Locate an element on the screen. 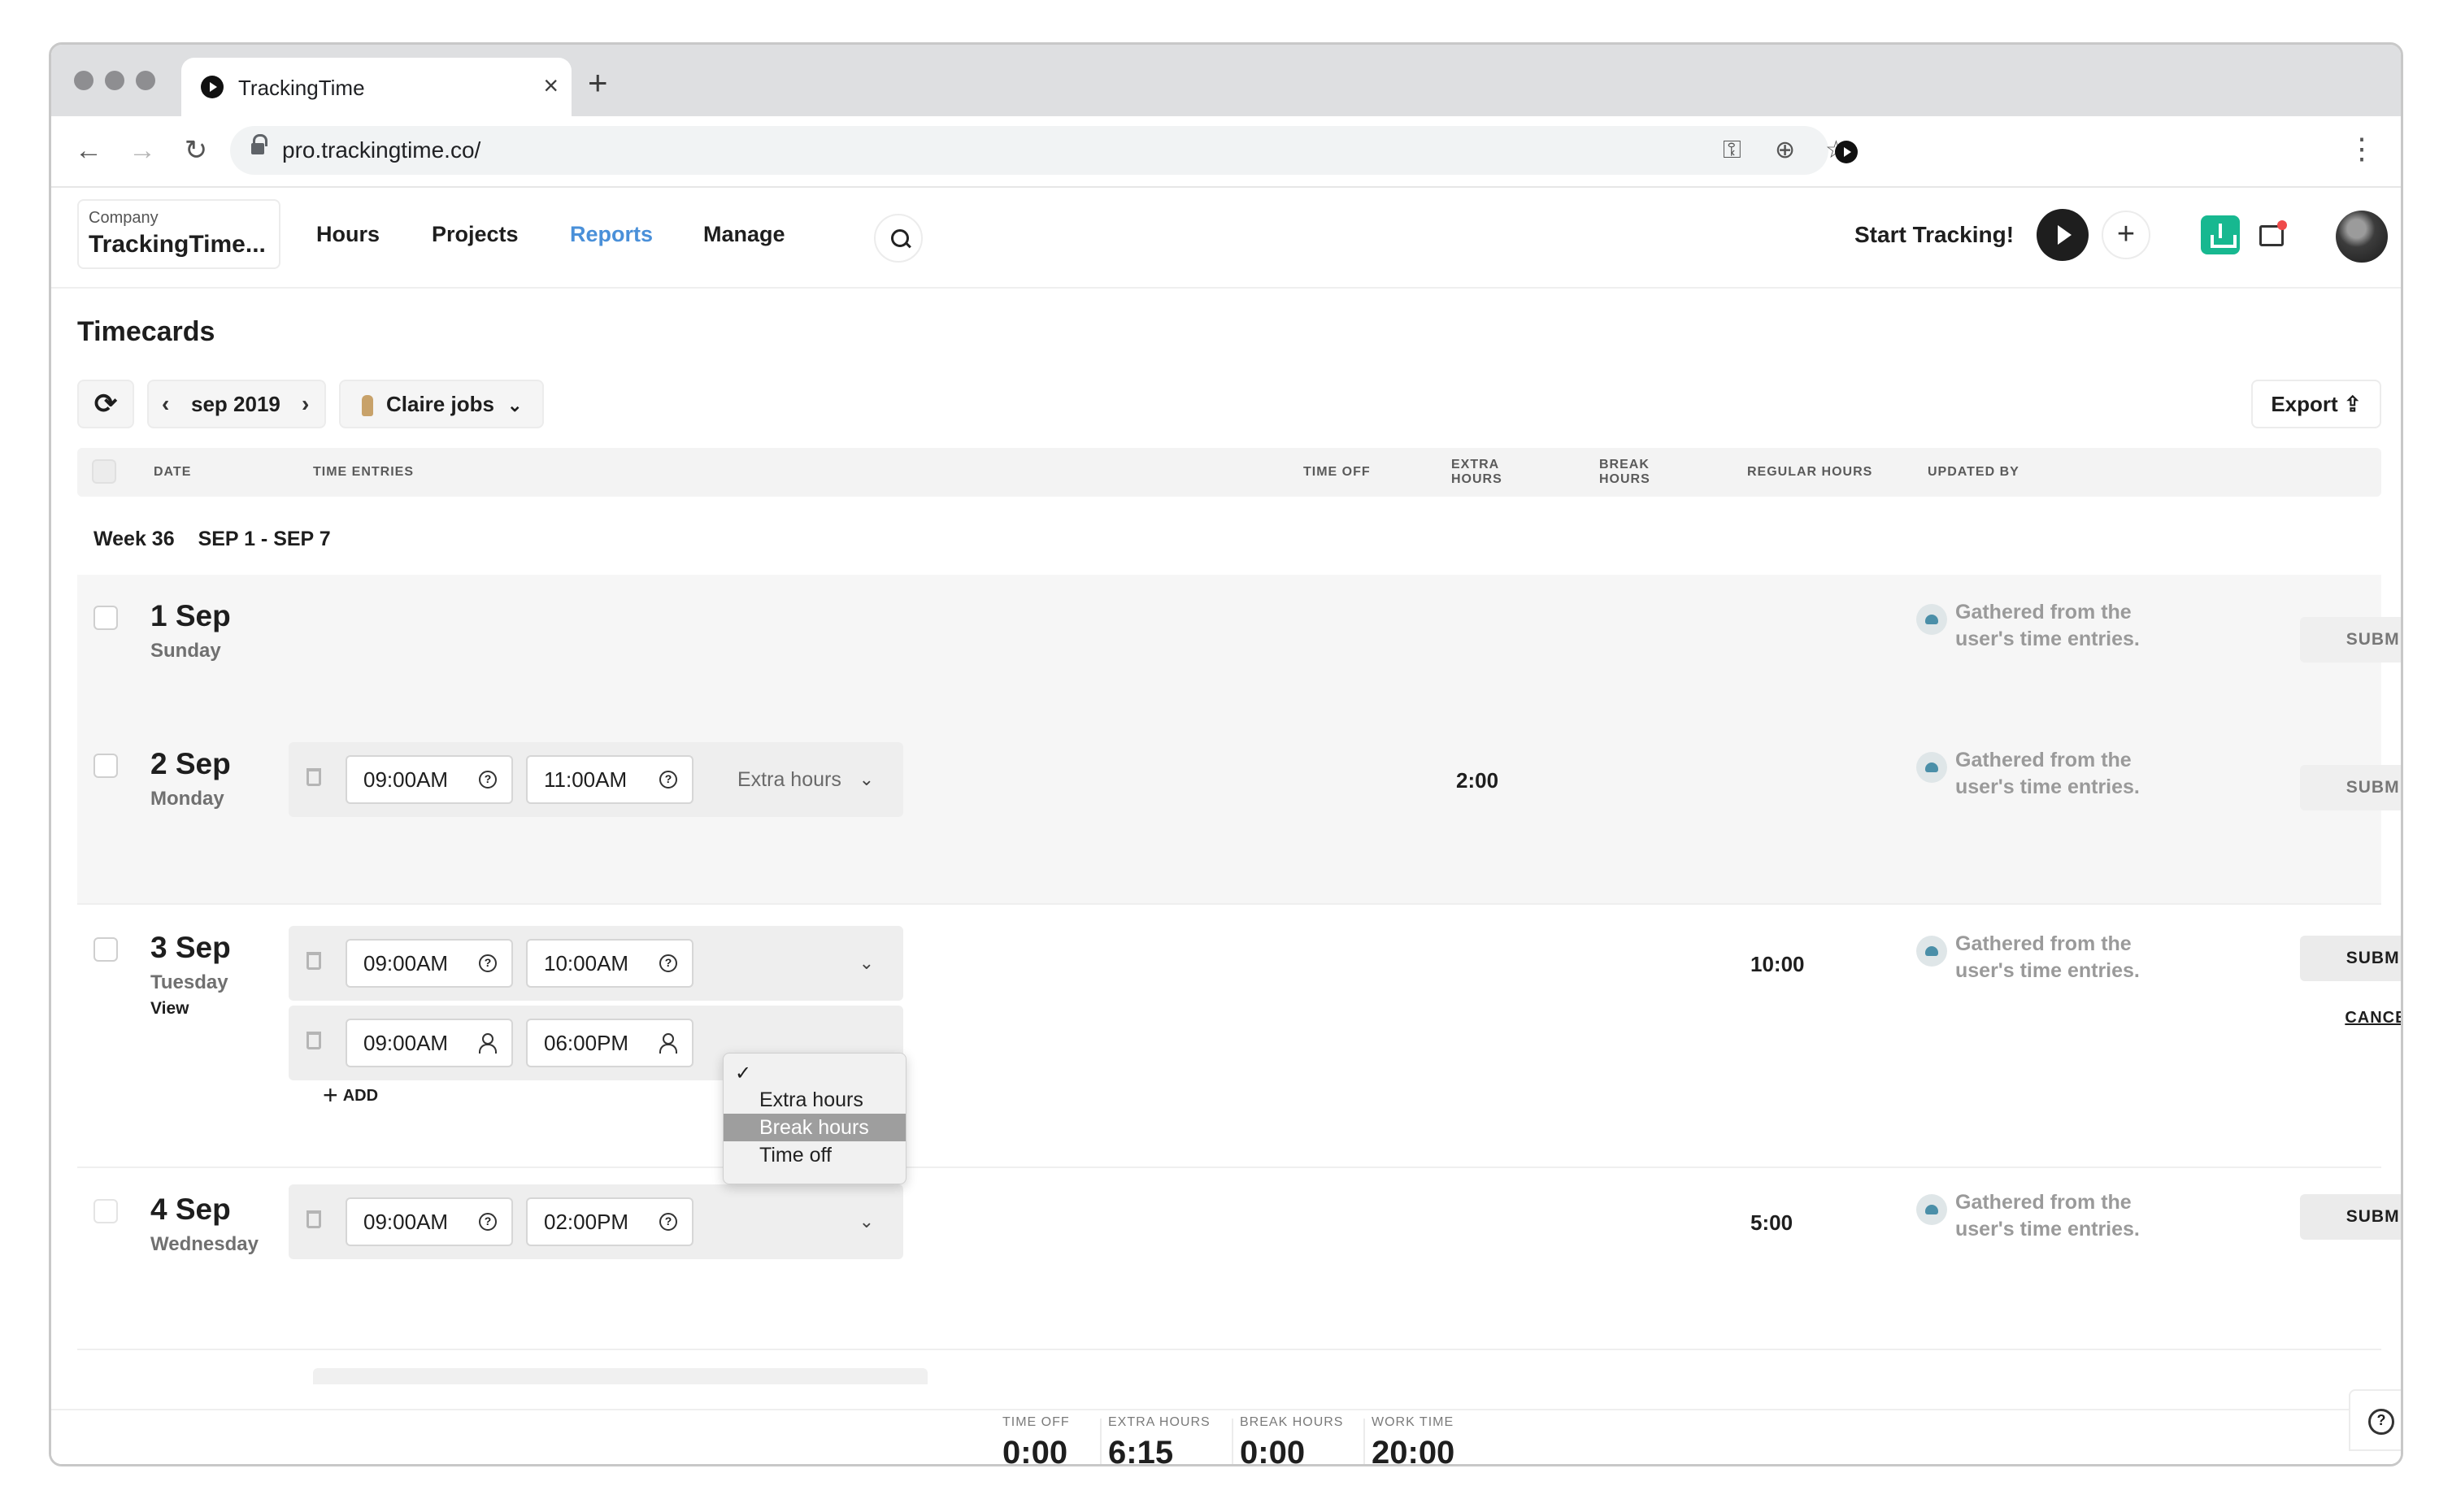 The image size is (2439, 1512). help-icon is located at coordinates (2375, 1420).